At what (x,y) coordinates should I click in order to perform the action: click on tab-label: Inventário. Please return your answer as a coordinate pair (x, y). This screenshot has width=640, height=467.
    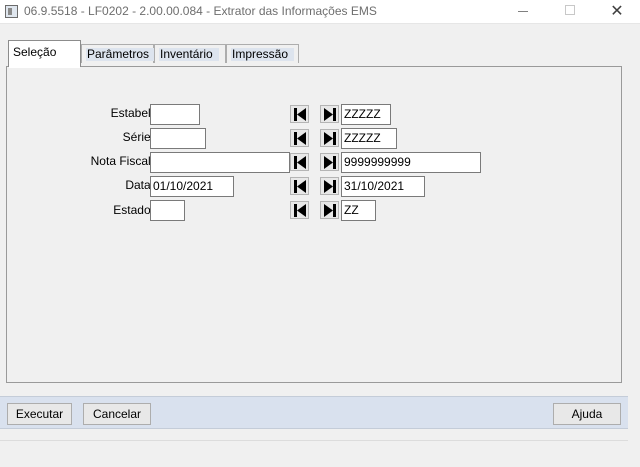
    Looking at the image, I should click on (189, 54).